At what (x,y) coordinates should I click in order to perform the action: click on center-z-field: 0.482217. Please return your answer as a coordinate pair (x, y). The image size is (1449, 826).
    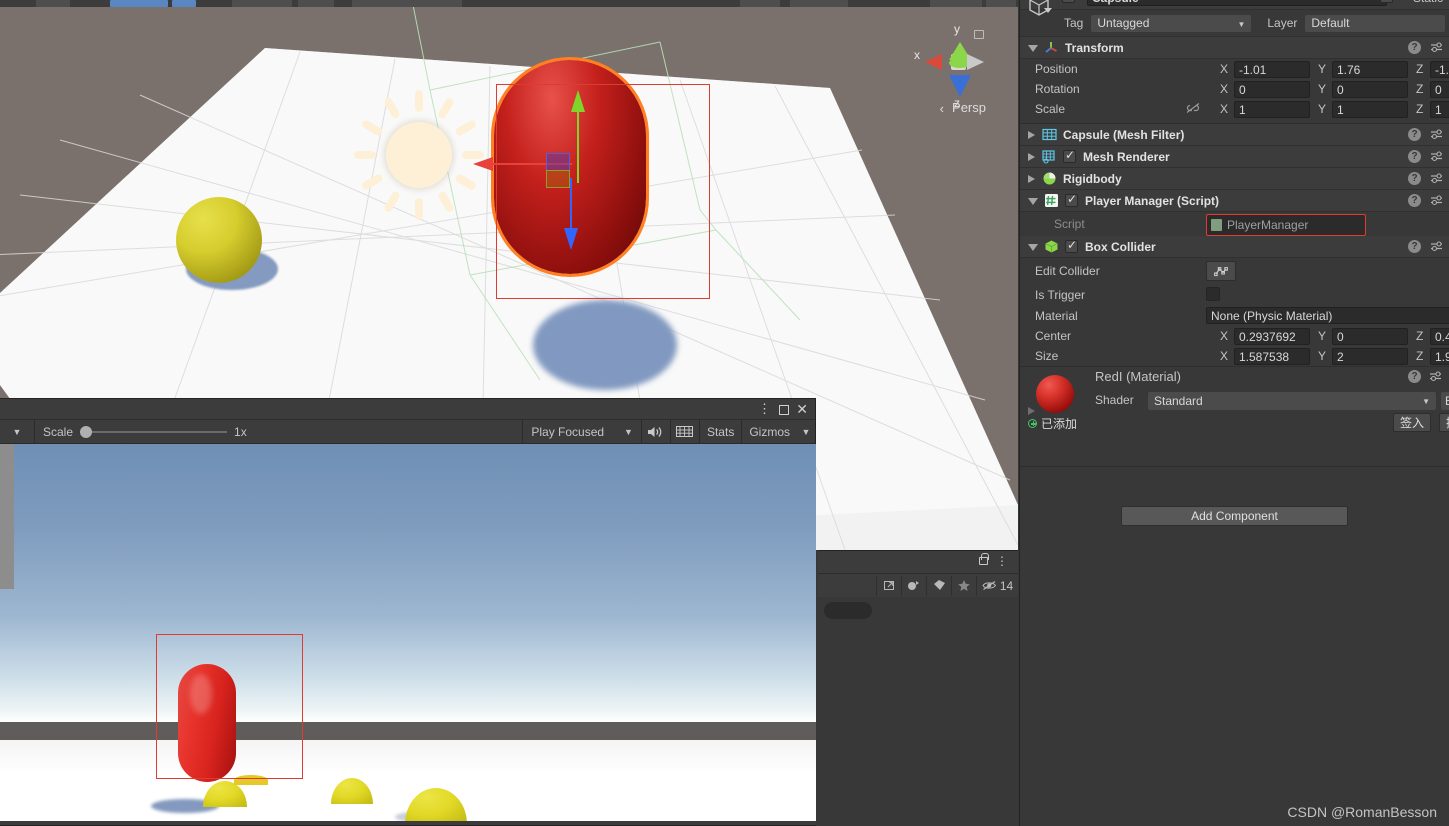
    Looking at the image, I should click on (1439, 336).